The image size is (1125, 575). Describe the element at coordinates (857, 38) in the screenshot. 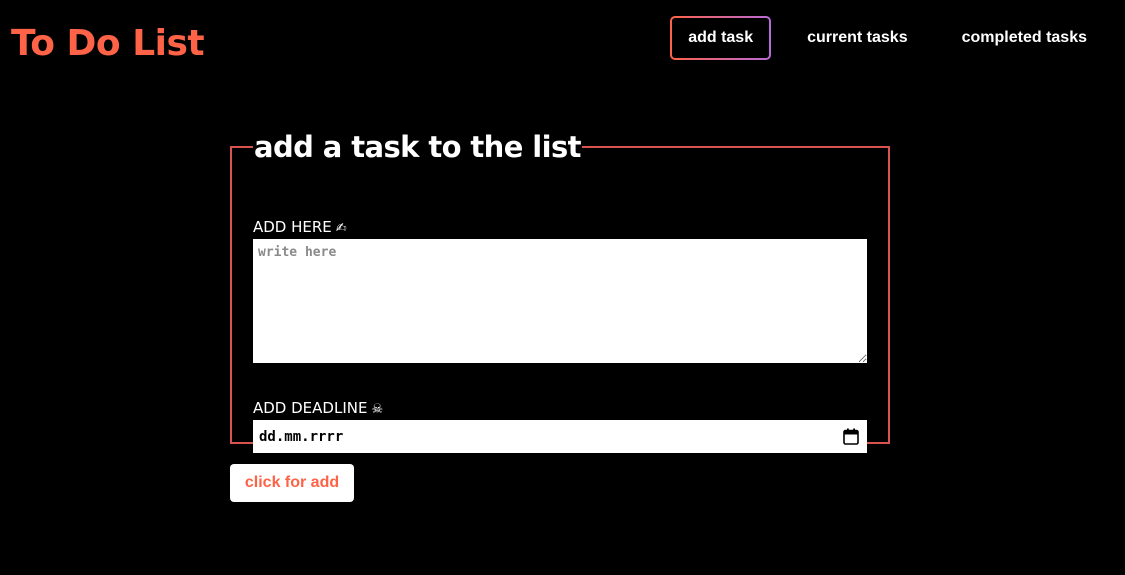

I see `nav-current-tasks: current tasks` at that location.